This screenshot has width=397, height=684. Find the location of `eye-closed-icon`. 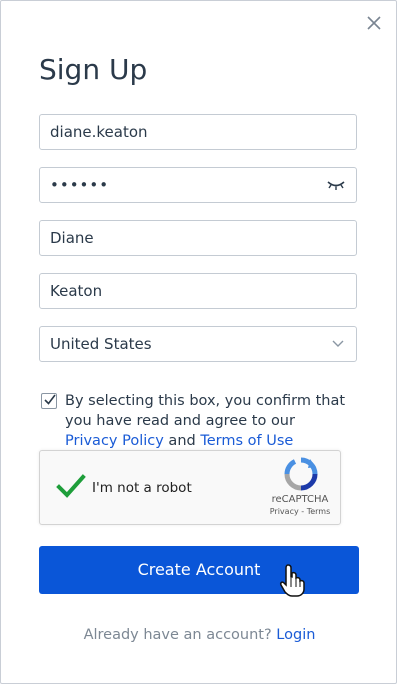

eye-closed-icon is located at coordinates (336, 185).